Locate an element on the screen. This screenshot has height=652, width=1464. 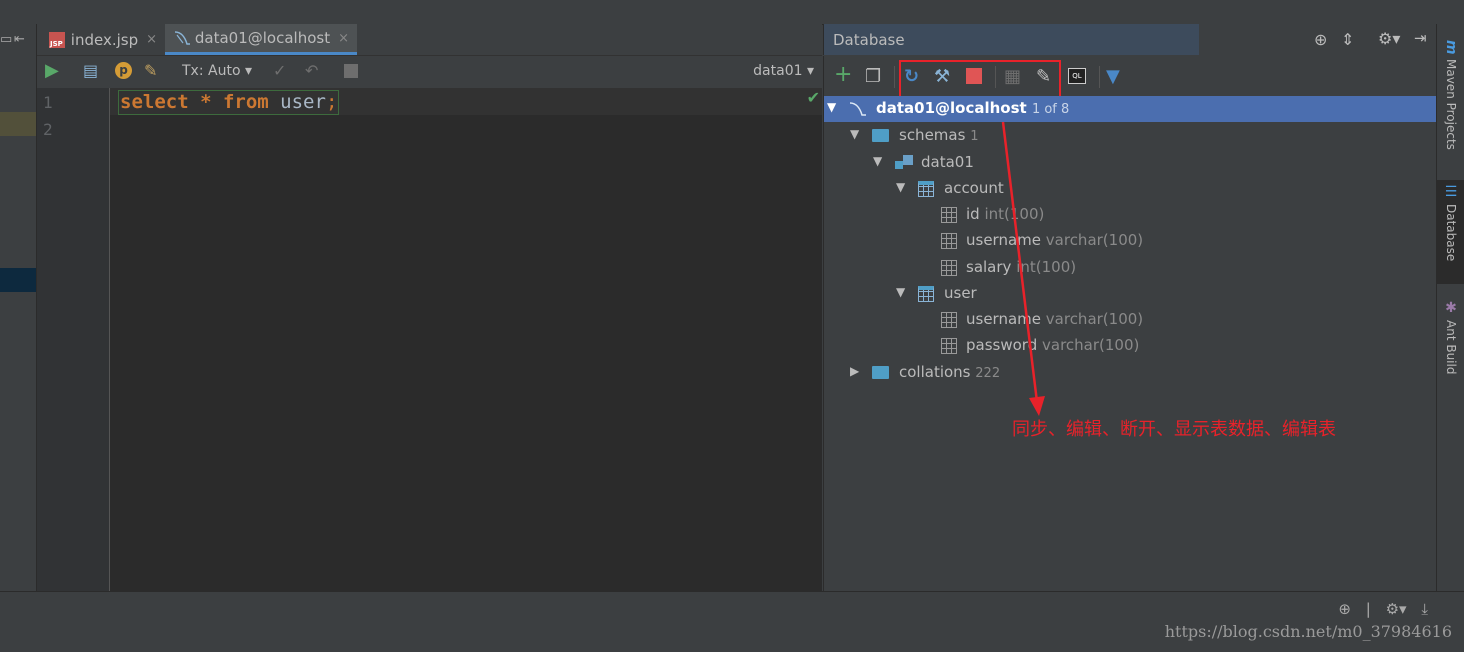
duplicate-icon: ❐ is located at coordinates (873, 76).